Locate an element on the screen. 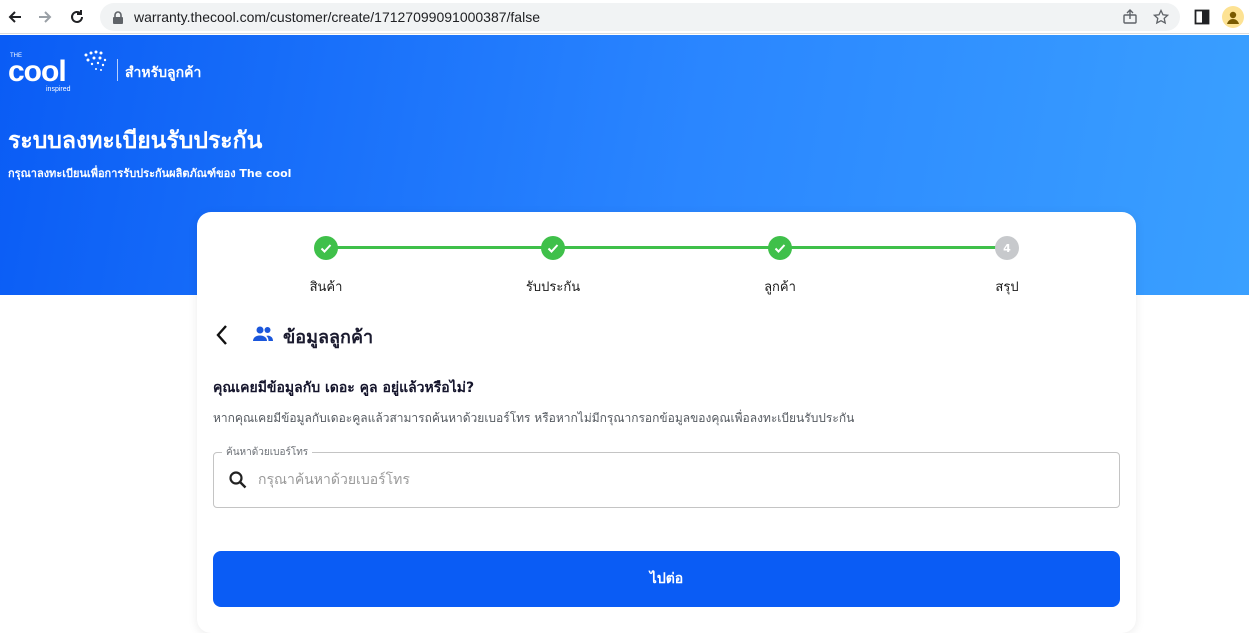 The width and height of the screenshot is (1249, 633). share-icon is located at coordinates (1130, 17).